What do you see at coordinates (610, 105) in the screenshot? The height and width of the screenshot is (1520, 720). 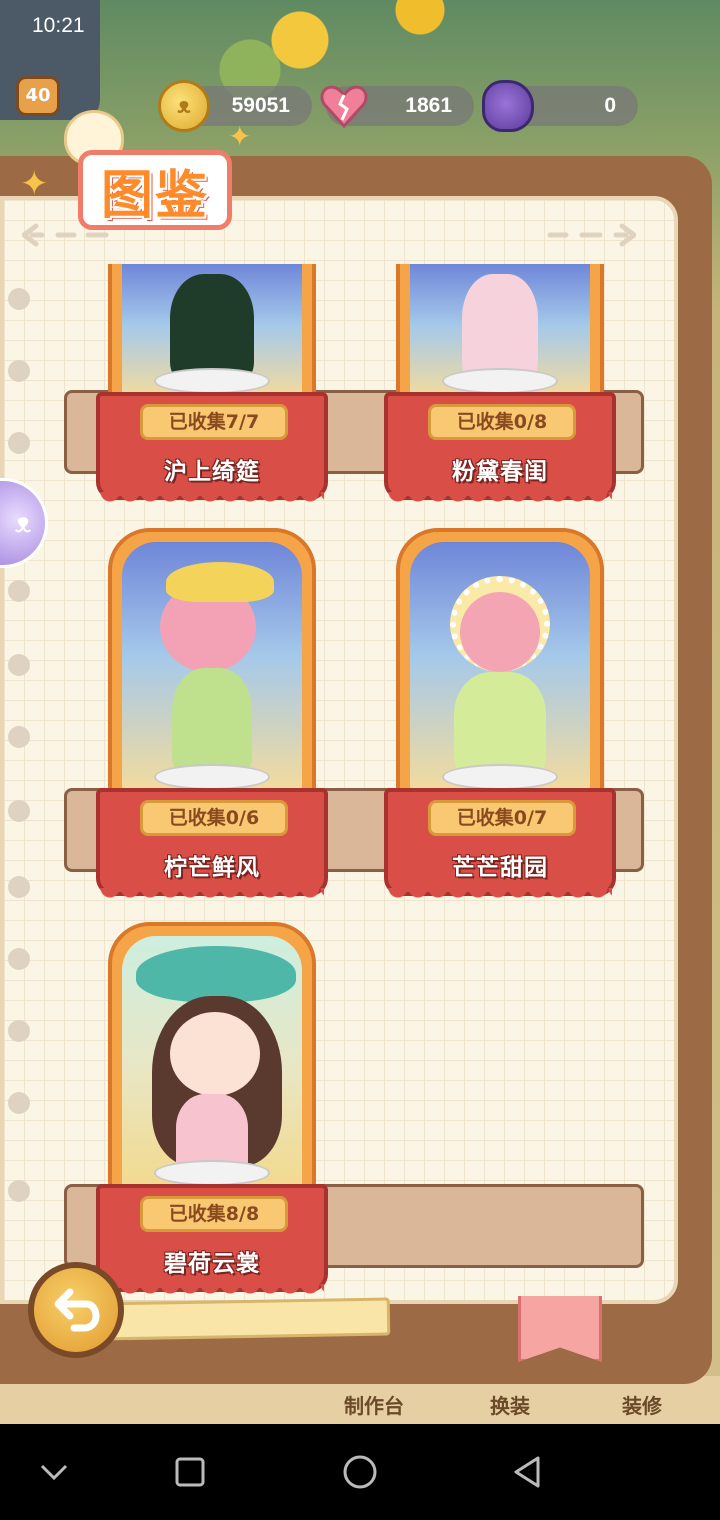 I see `glove-value: 0` at bounding box center [610, 105].